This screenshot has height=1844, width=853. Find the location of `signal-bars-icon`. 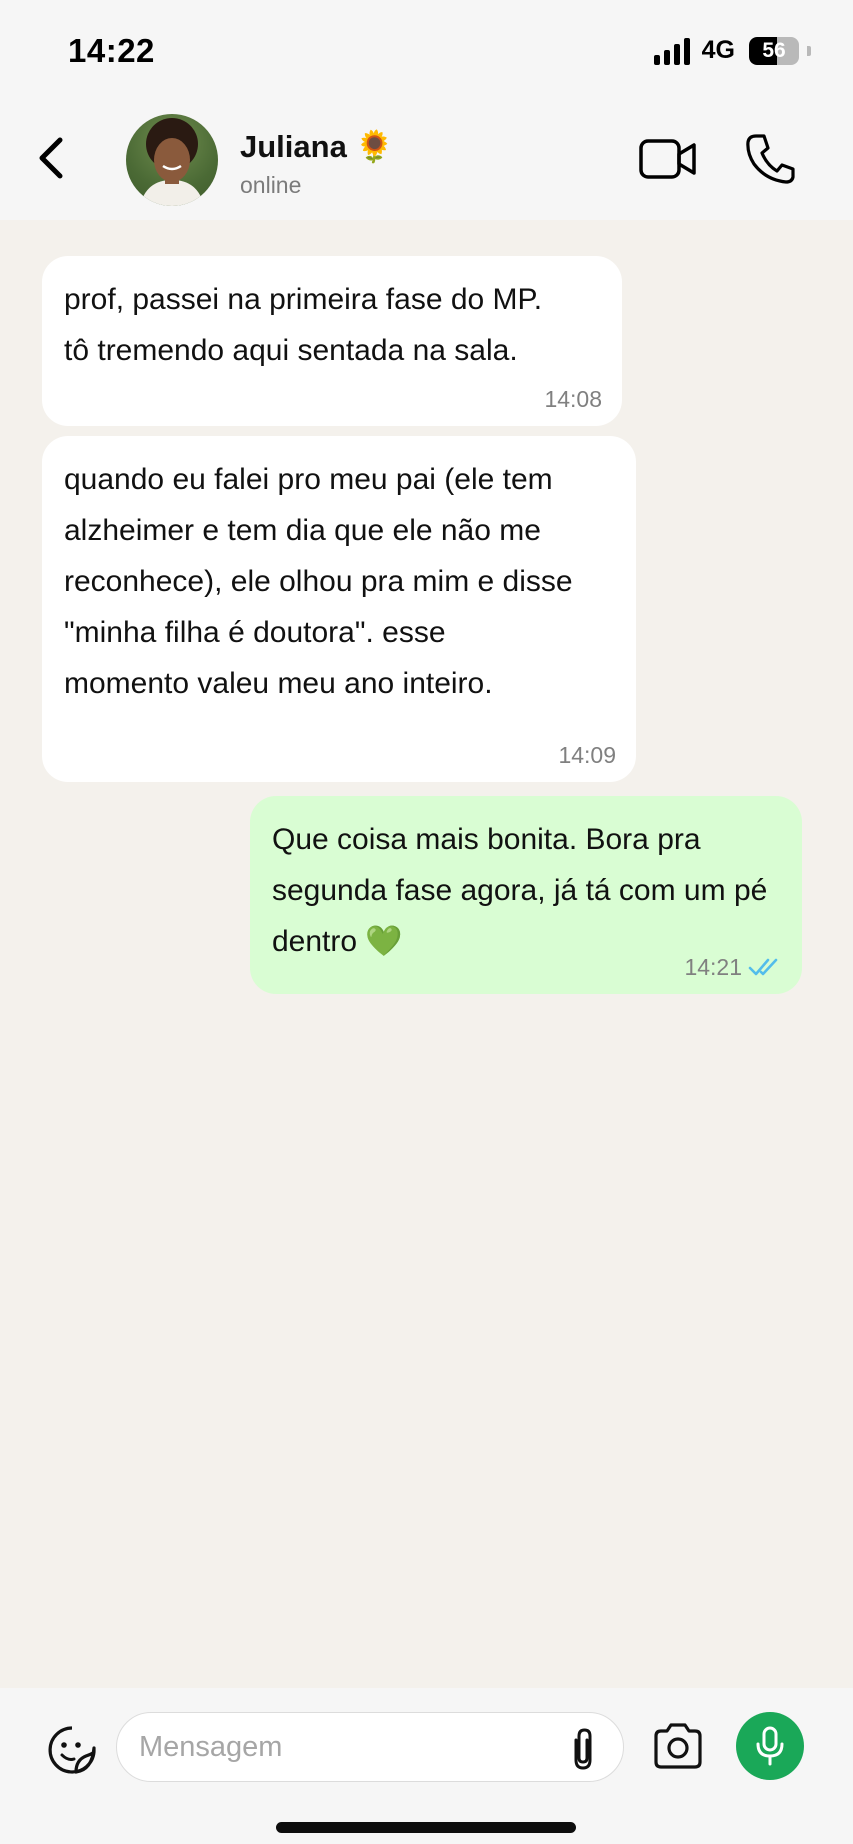

signal-bars-icon is located at coordinates (671, 51).